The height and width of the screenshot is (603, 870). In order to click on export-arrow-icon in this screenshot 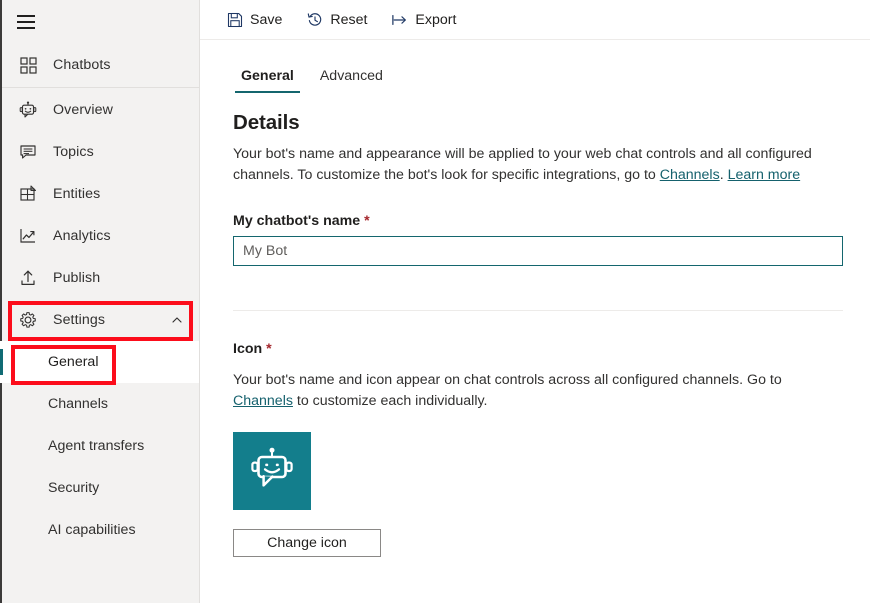, I will do `click(399, 19)`.